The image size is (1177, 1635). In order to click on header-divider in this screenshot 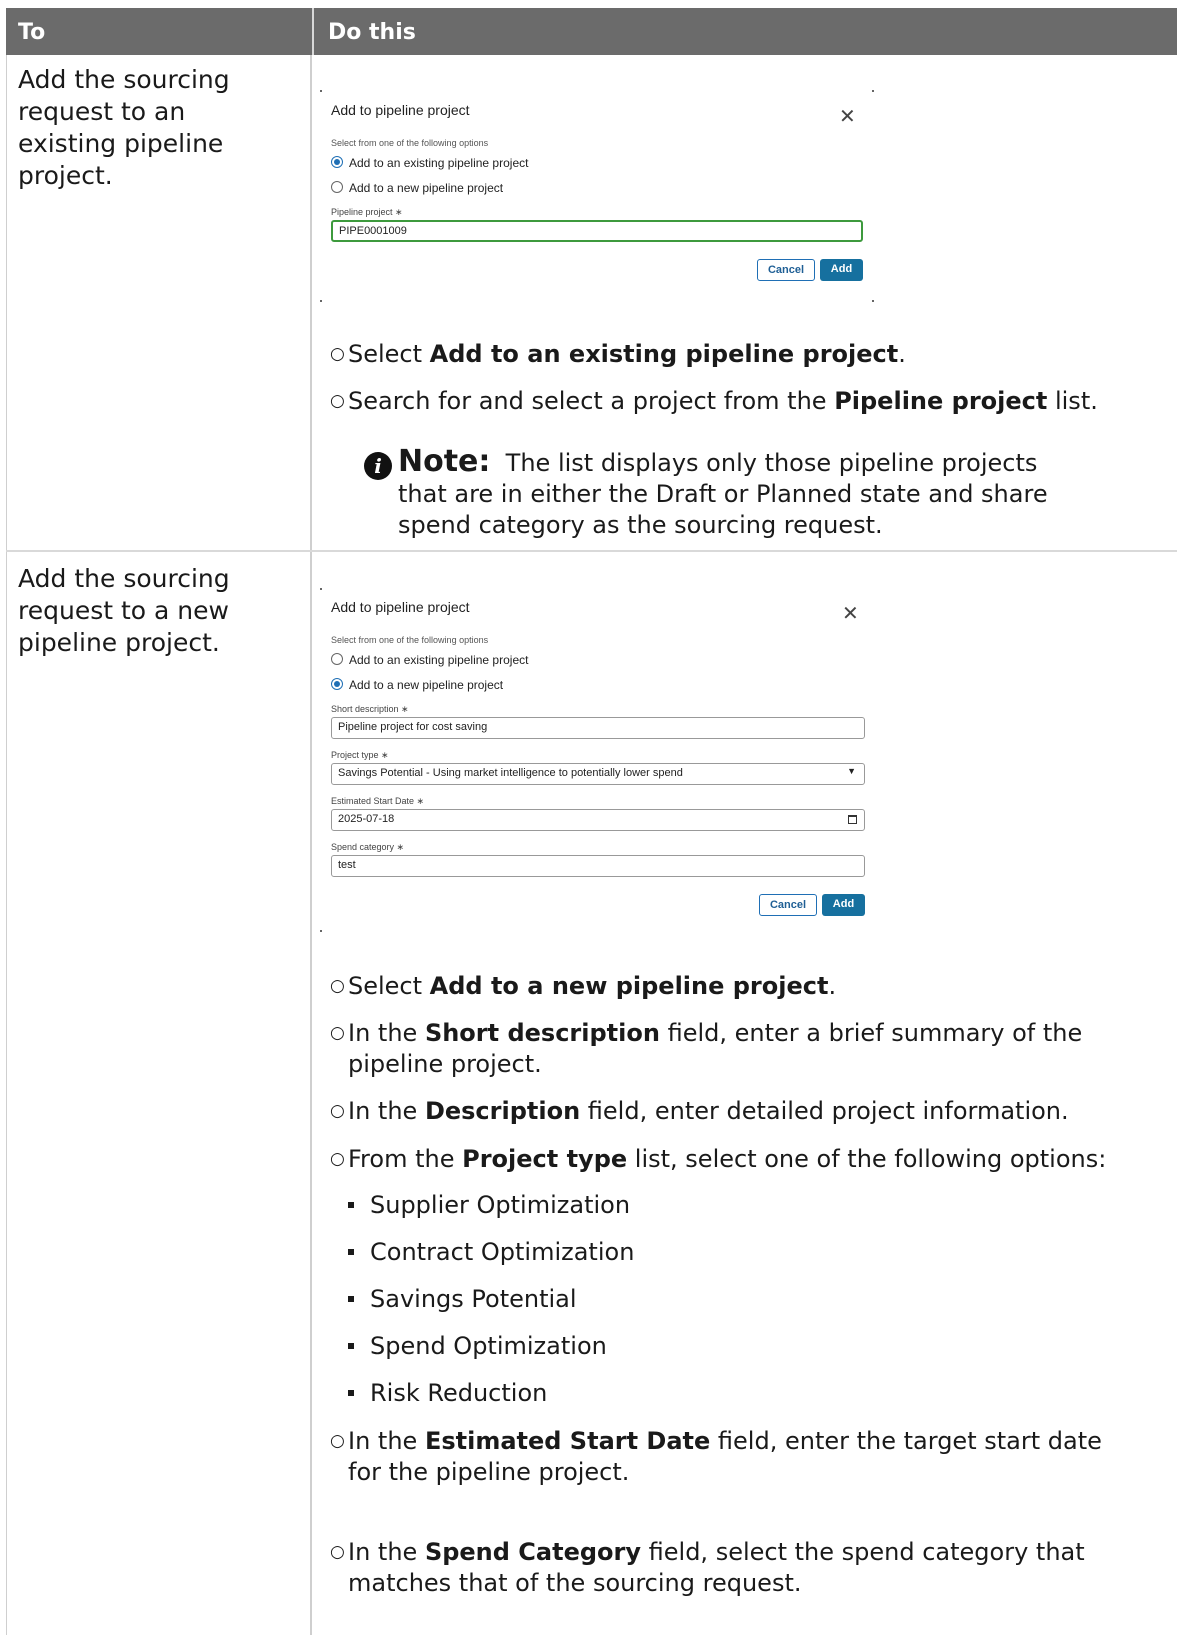, I will do `click(313, 31)`.